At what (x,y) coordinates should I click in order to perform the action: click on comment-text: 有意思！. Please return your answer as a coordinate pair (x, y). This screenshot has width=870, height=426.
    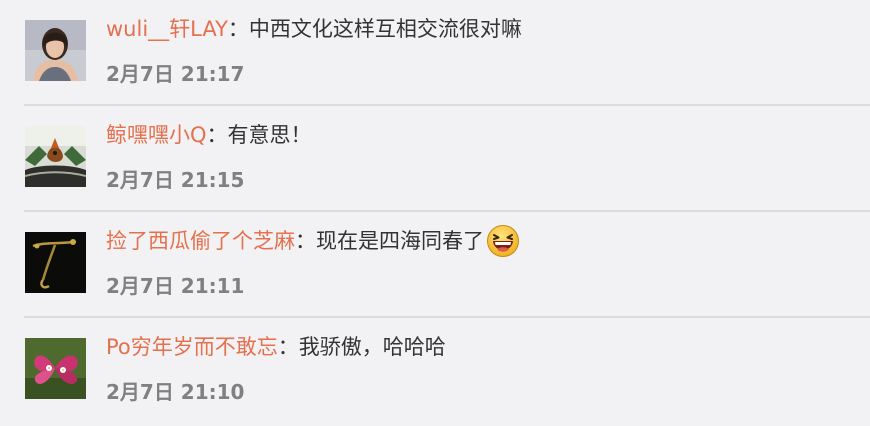
    Looking at the image, I should click on (269, 135).